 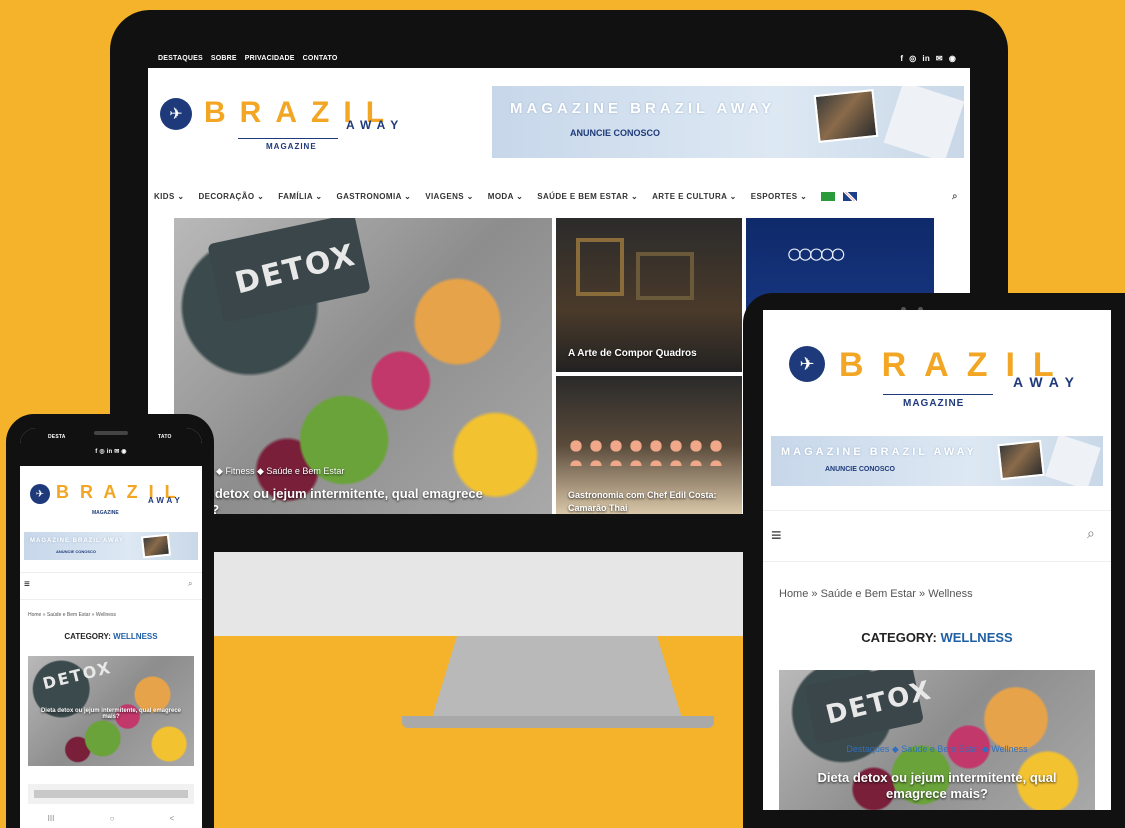 What do you see at coordinates (901, 58) in the screenshot?
I see `facebook-icon: f` at bounding box center [901, 58].